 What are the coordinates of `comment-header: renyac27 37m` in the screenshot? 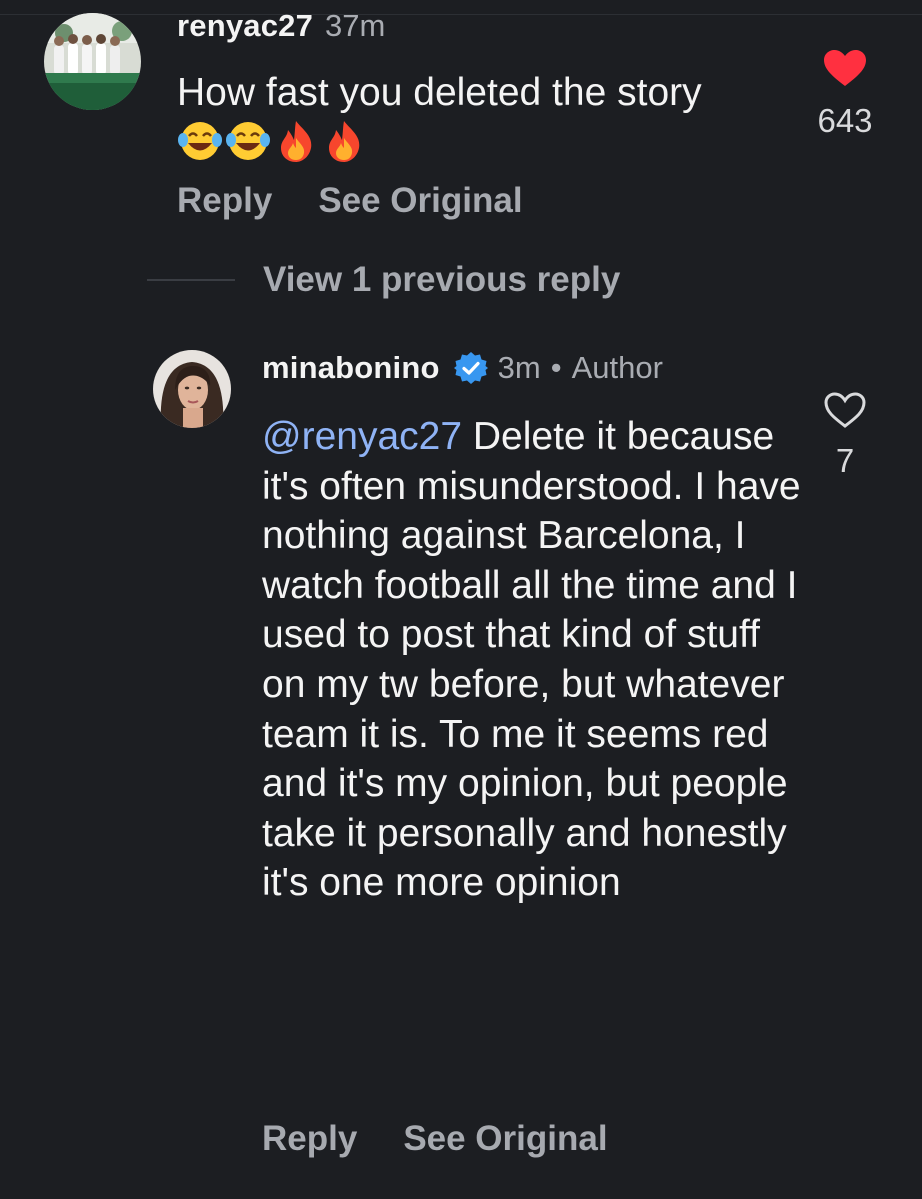 It's located at (281, 26).